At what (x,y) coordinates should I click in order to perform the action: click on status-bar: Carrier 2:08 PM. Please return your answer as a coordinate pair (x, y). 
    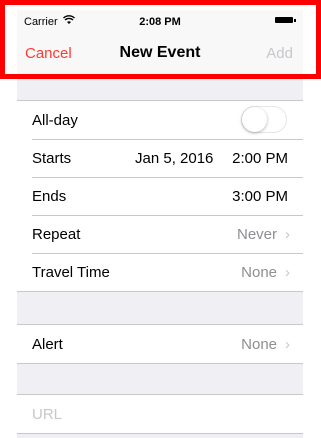
    Looking at the image, I should click on (160, 21).